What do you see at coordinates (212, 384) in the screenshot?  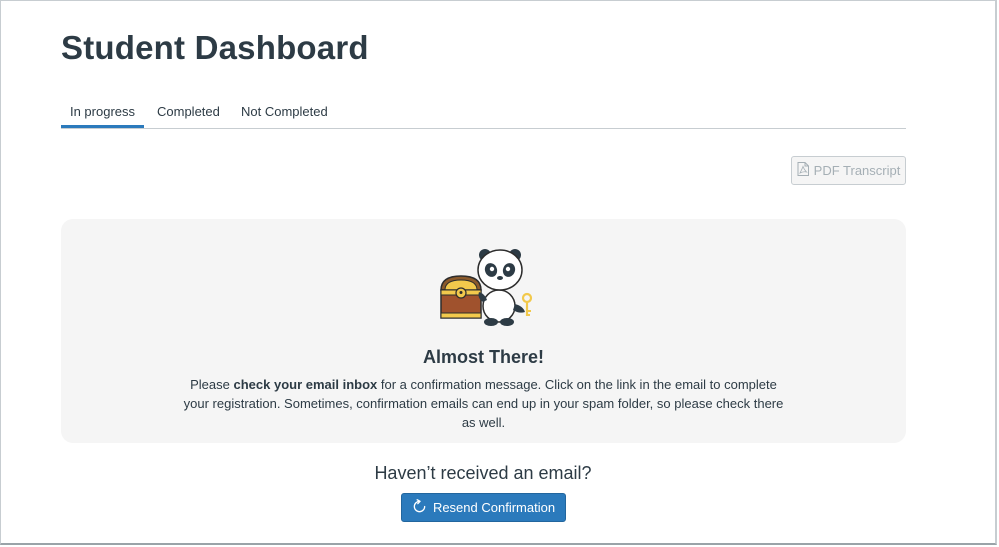 I see `notice-text-before: Please` at bounding box center [212, 384].